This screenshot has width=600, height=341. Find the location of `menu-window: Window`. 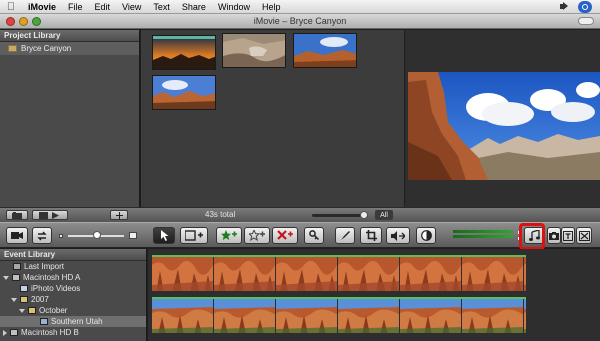

menu-window: Window is located at coordinates (234, 7).